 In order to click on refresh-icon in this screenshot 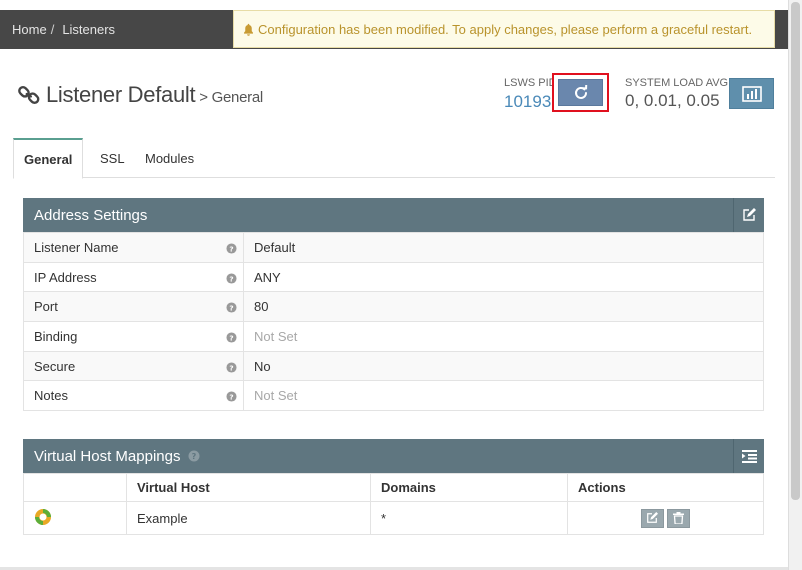, I will do `click(580, 91)`.